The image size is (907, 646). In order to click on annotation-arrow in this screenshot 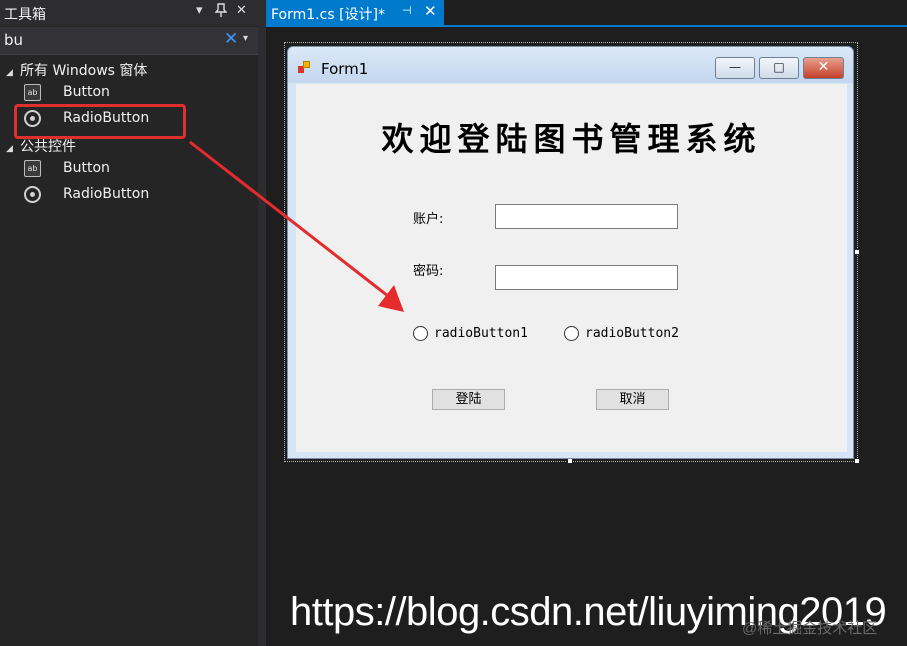, I will do `click(296, 226)`.